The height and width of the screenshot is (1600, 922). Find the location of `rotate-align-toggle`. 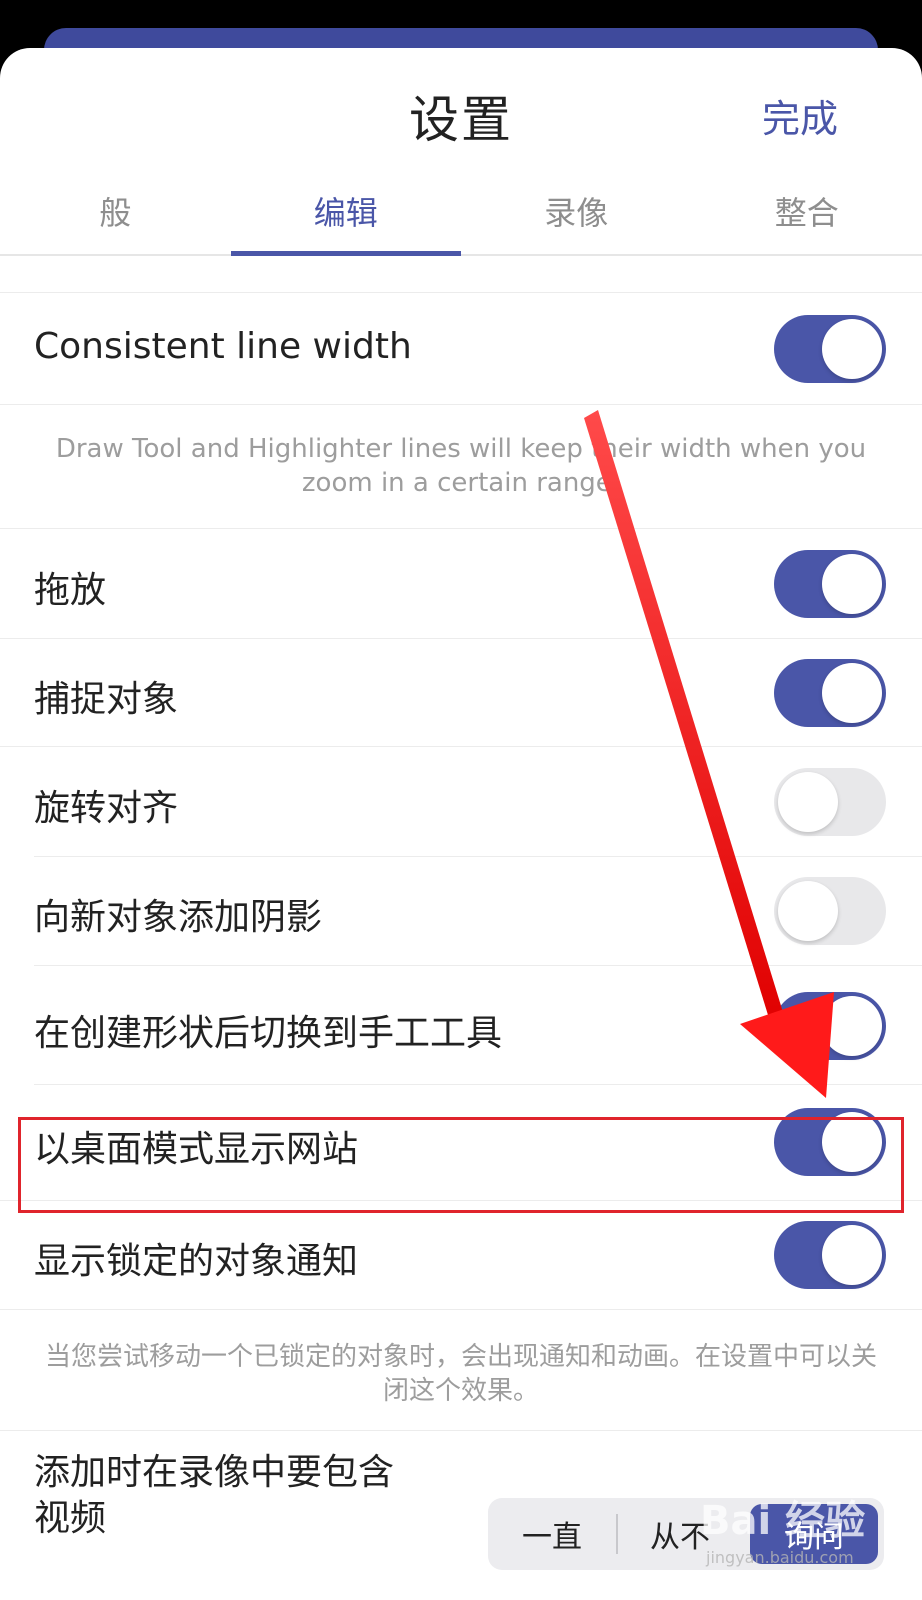

rotate-align-toggle is located at coordinates (830, 802).